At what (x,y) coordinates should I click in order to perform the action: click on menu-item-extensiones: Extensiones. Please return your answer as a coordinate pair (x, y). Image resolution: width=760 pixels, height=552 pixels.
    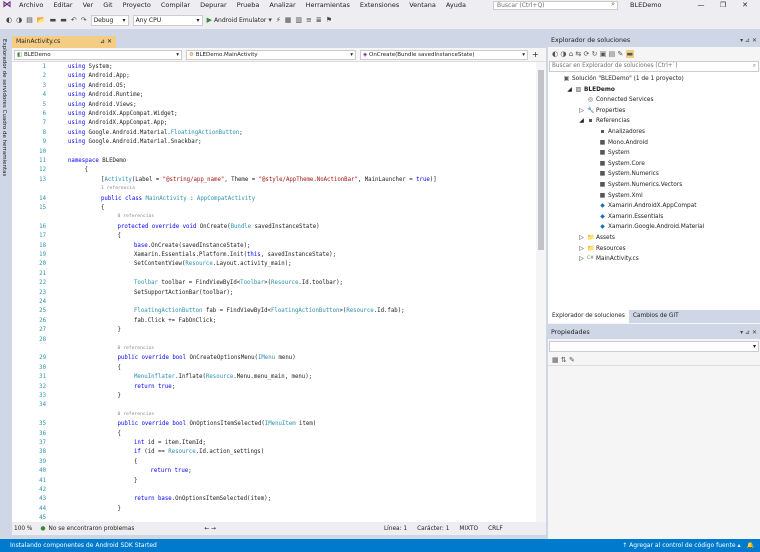
    Looking at the image, I should click on (379, 5).